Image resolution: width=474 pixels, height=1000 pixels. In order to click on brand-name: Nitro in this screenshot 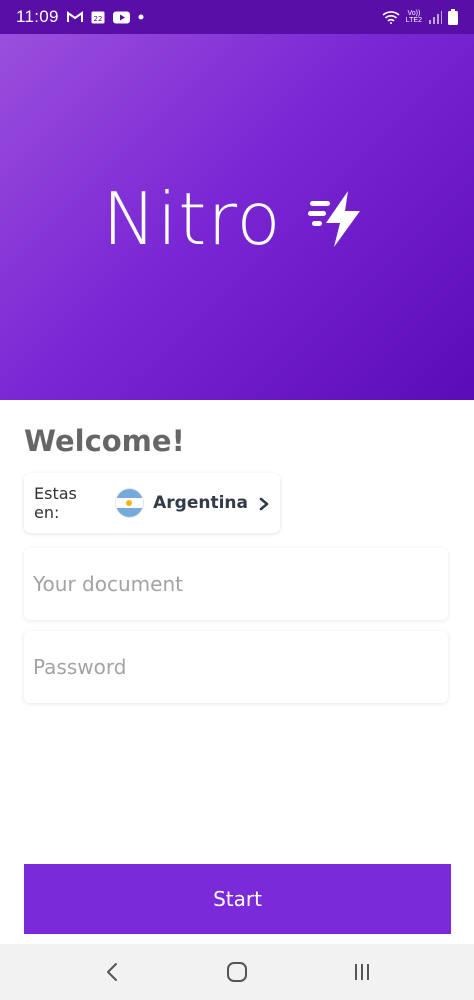, I will do `click(192, 219)`.